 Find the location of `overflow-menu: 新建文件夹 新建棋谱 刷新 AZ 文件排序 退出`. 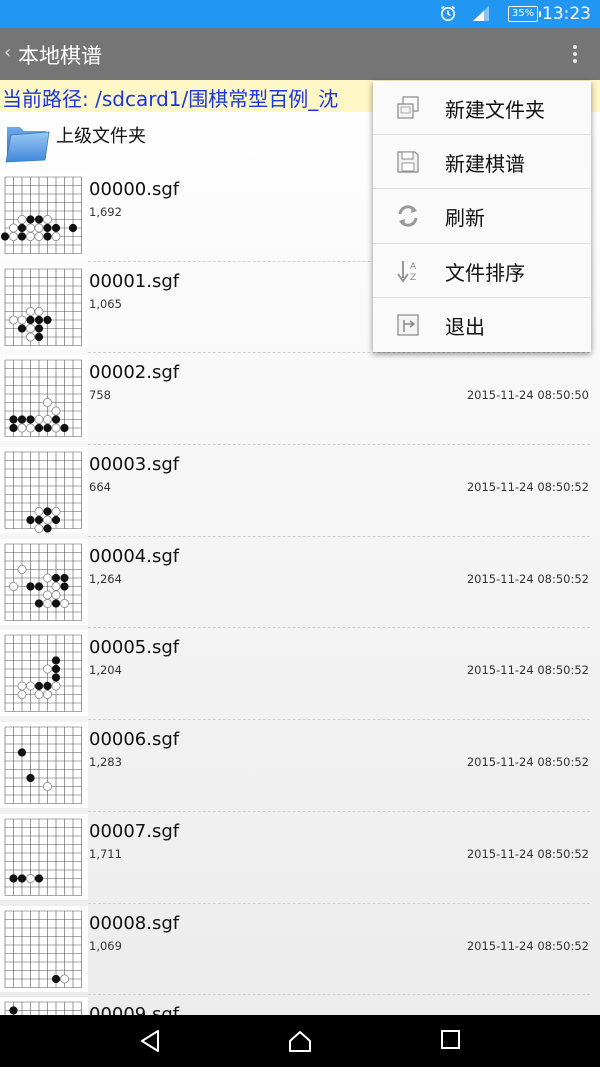

overflow-menu: 新建文件夹 新建棋谱 刷新 AZ 文件排序 退出 is located at coordinates (482, 216).